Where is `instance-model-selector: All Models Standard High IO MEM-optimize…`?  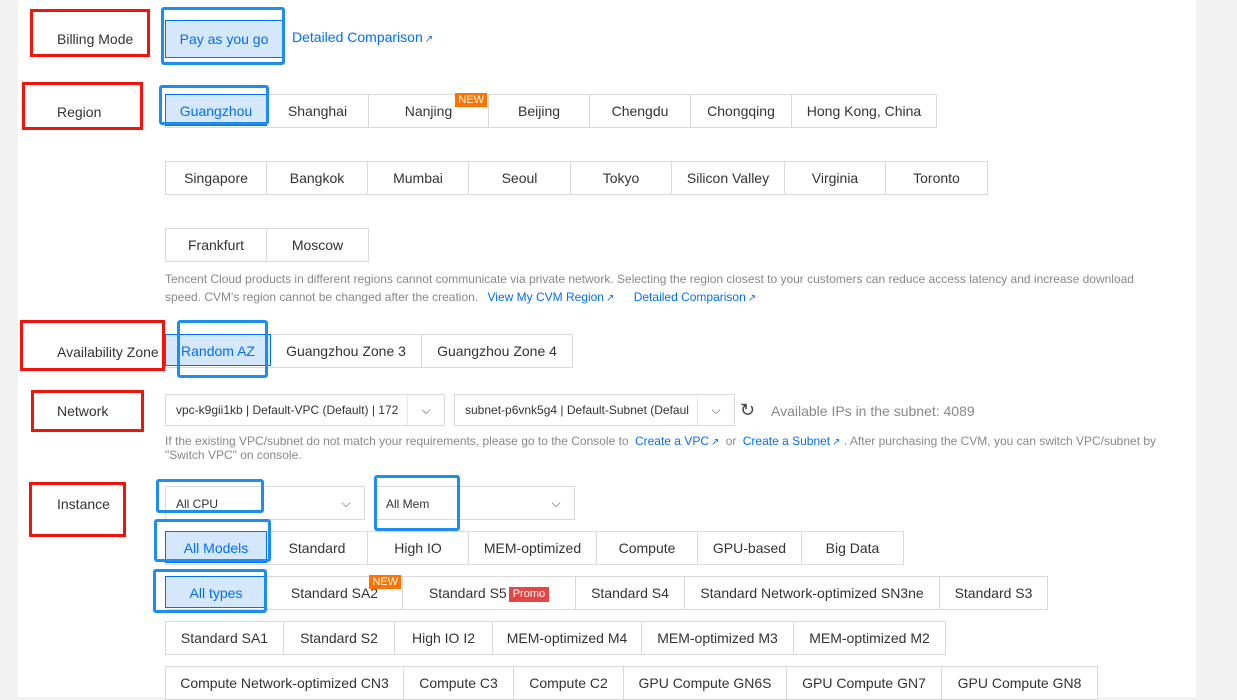 instance-model-selector: All Models Standard High IO MEM-optimize… is located at coordinates (534, 548).